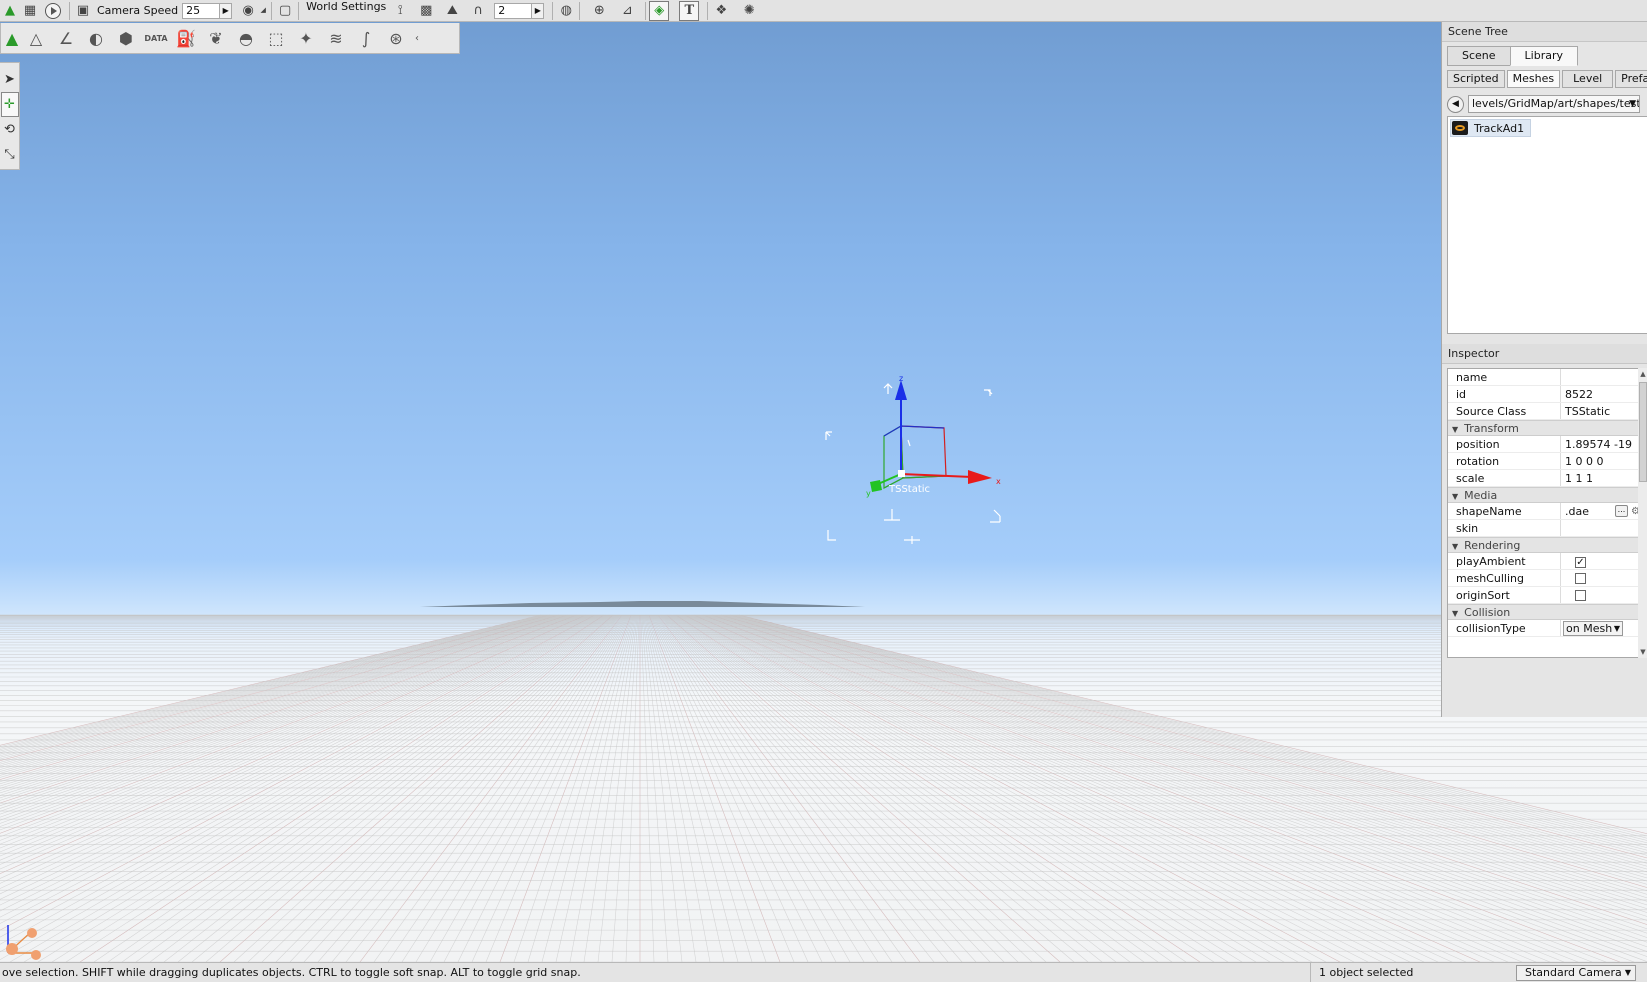 Image resolution: width=1647 pixels, height=982 pixels. I want to click on magnet-snap-icon: ∩, so click(478, 11).